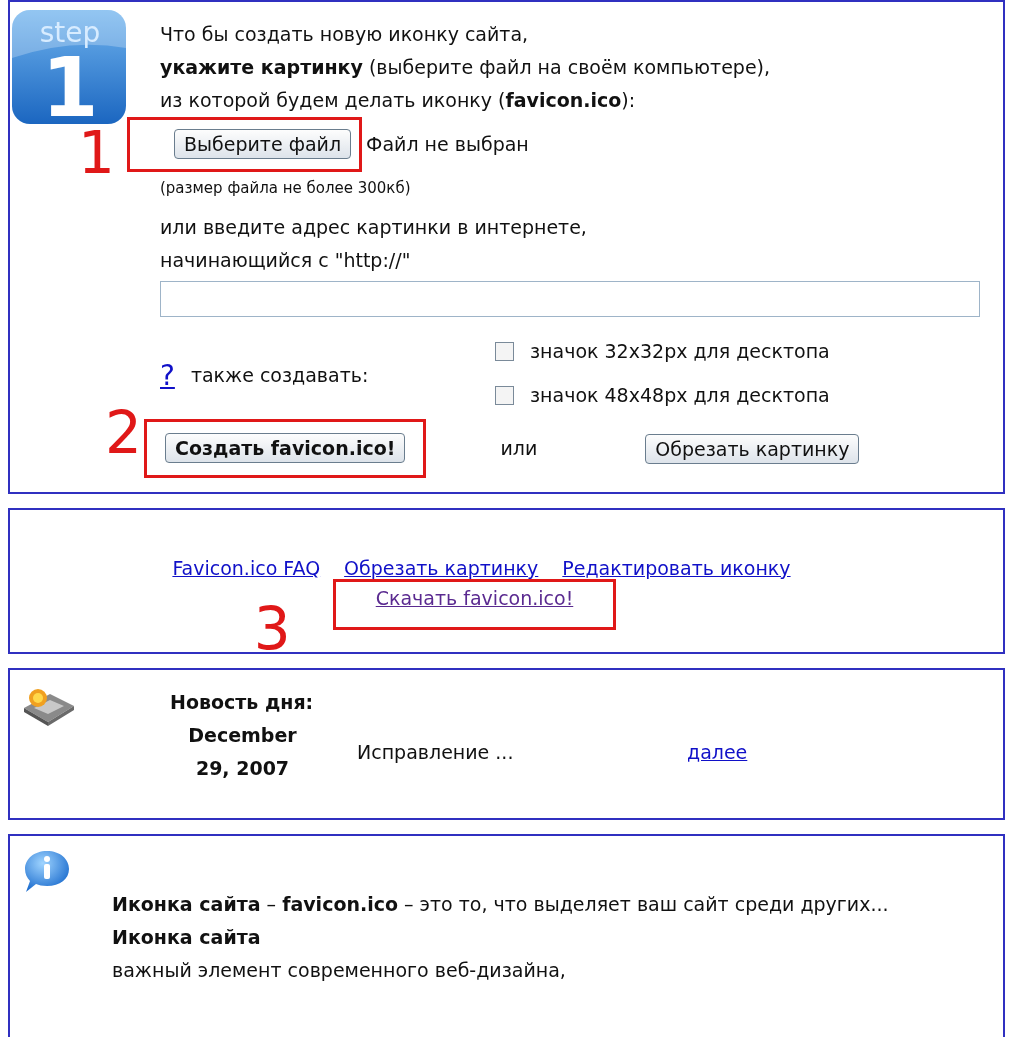 This screenshot has height=1037, width=1009. Describe the element at coordinates (519, 448) in the screenshot. I see `or-text: или` at that location.